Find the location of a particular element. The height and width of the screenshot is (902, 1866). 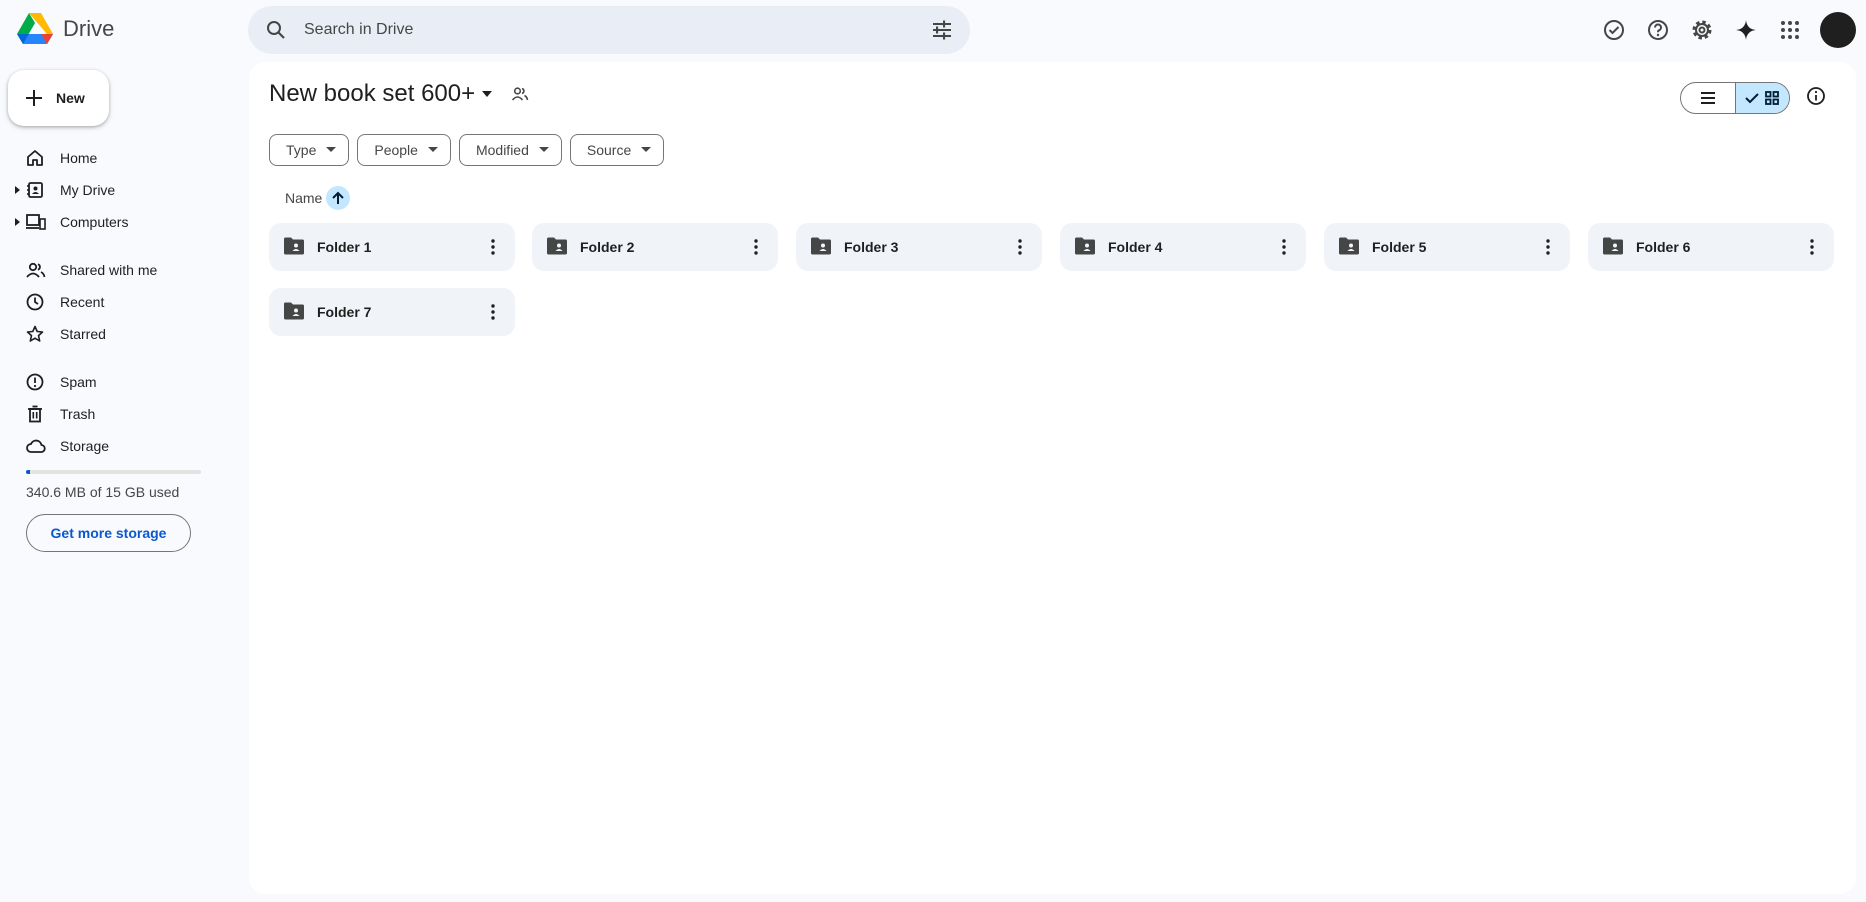

page-title: New book set 600+ is located at coordinates (372, 94).